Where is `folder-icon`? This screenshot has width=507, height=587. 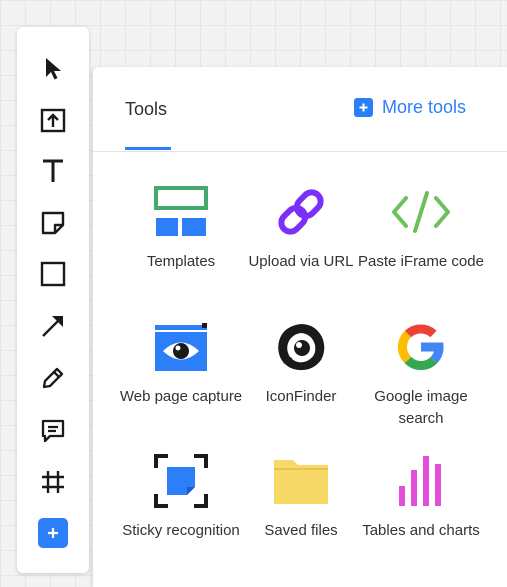
folder-icon is located at coordinates (301, 481).